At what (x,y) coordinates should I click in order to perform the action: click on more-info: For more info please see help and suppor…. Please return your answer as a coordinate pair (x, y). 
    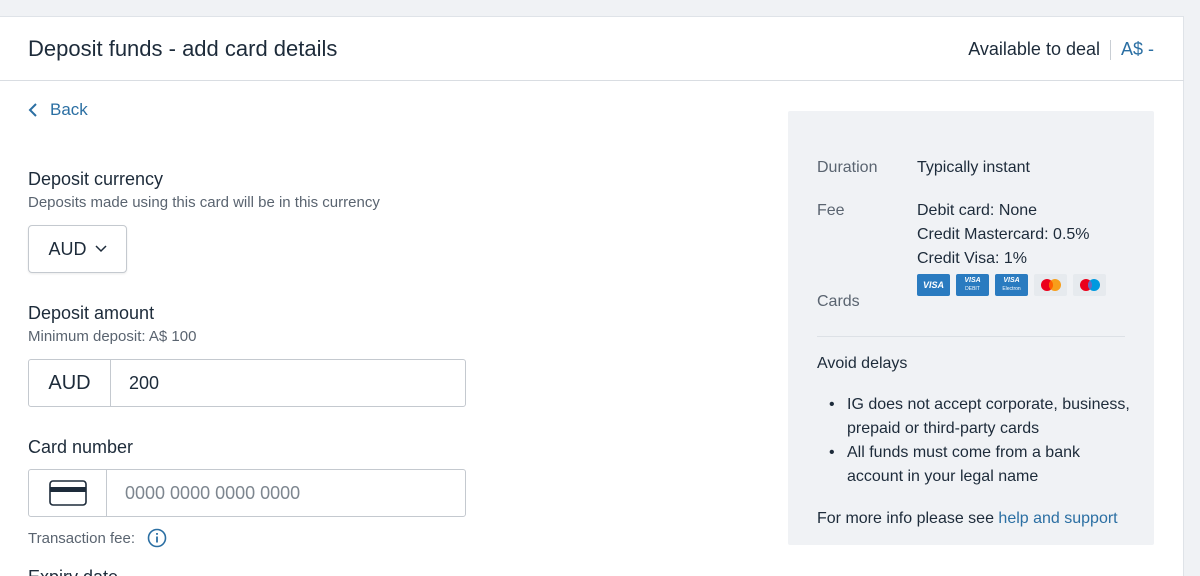
    Looking at the image, I should click on (967, 519).